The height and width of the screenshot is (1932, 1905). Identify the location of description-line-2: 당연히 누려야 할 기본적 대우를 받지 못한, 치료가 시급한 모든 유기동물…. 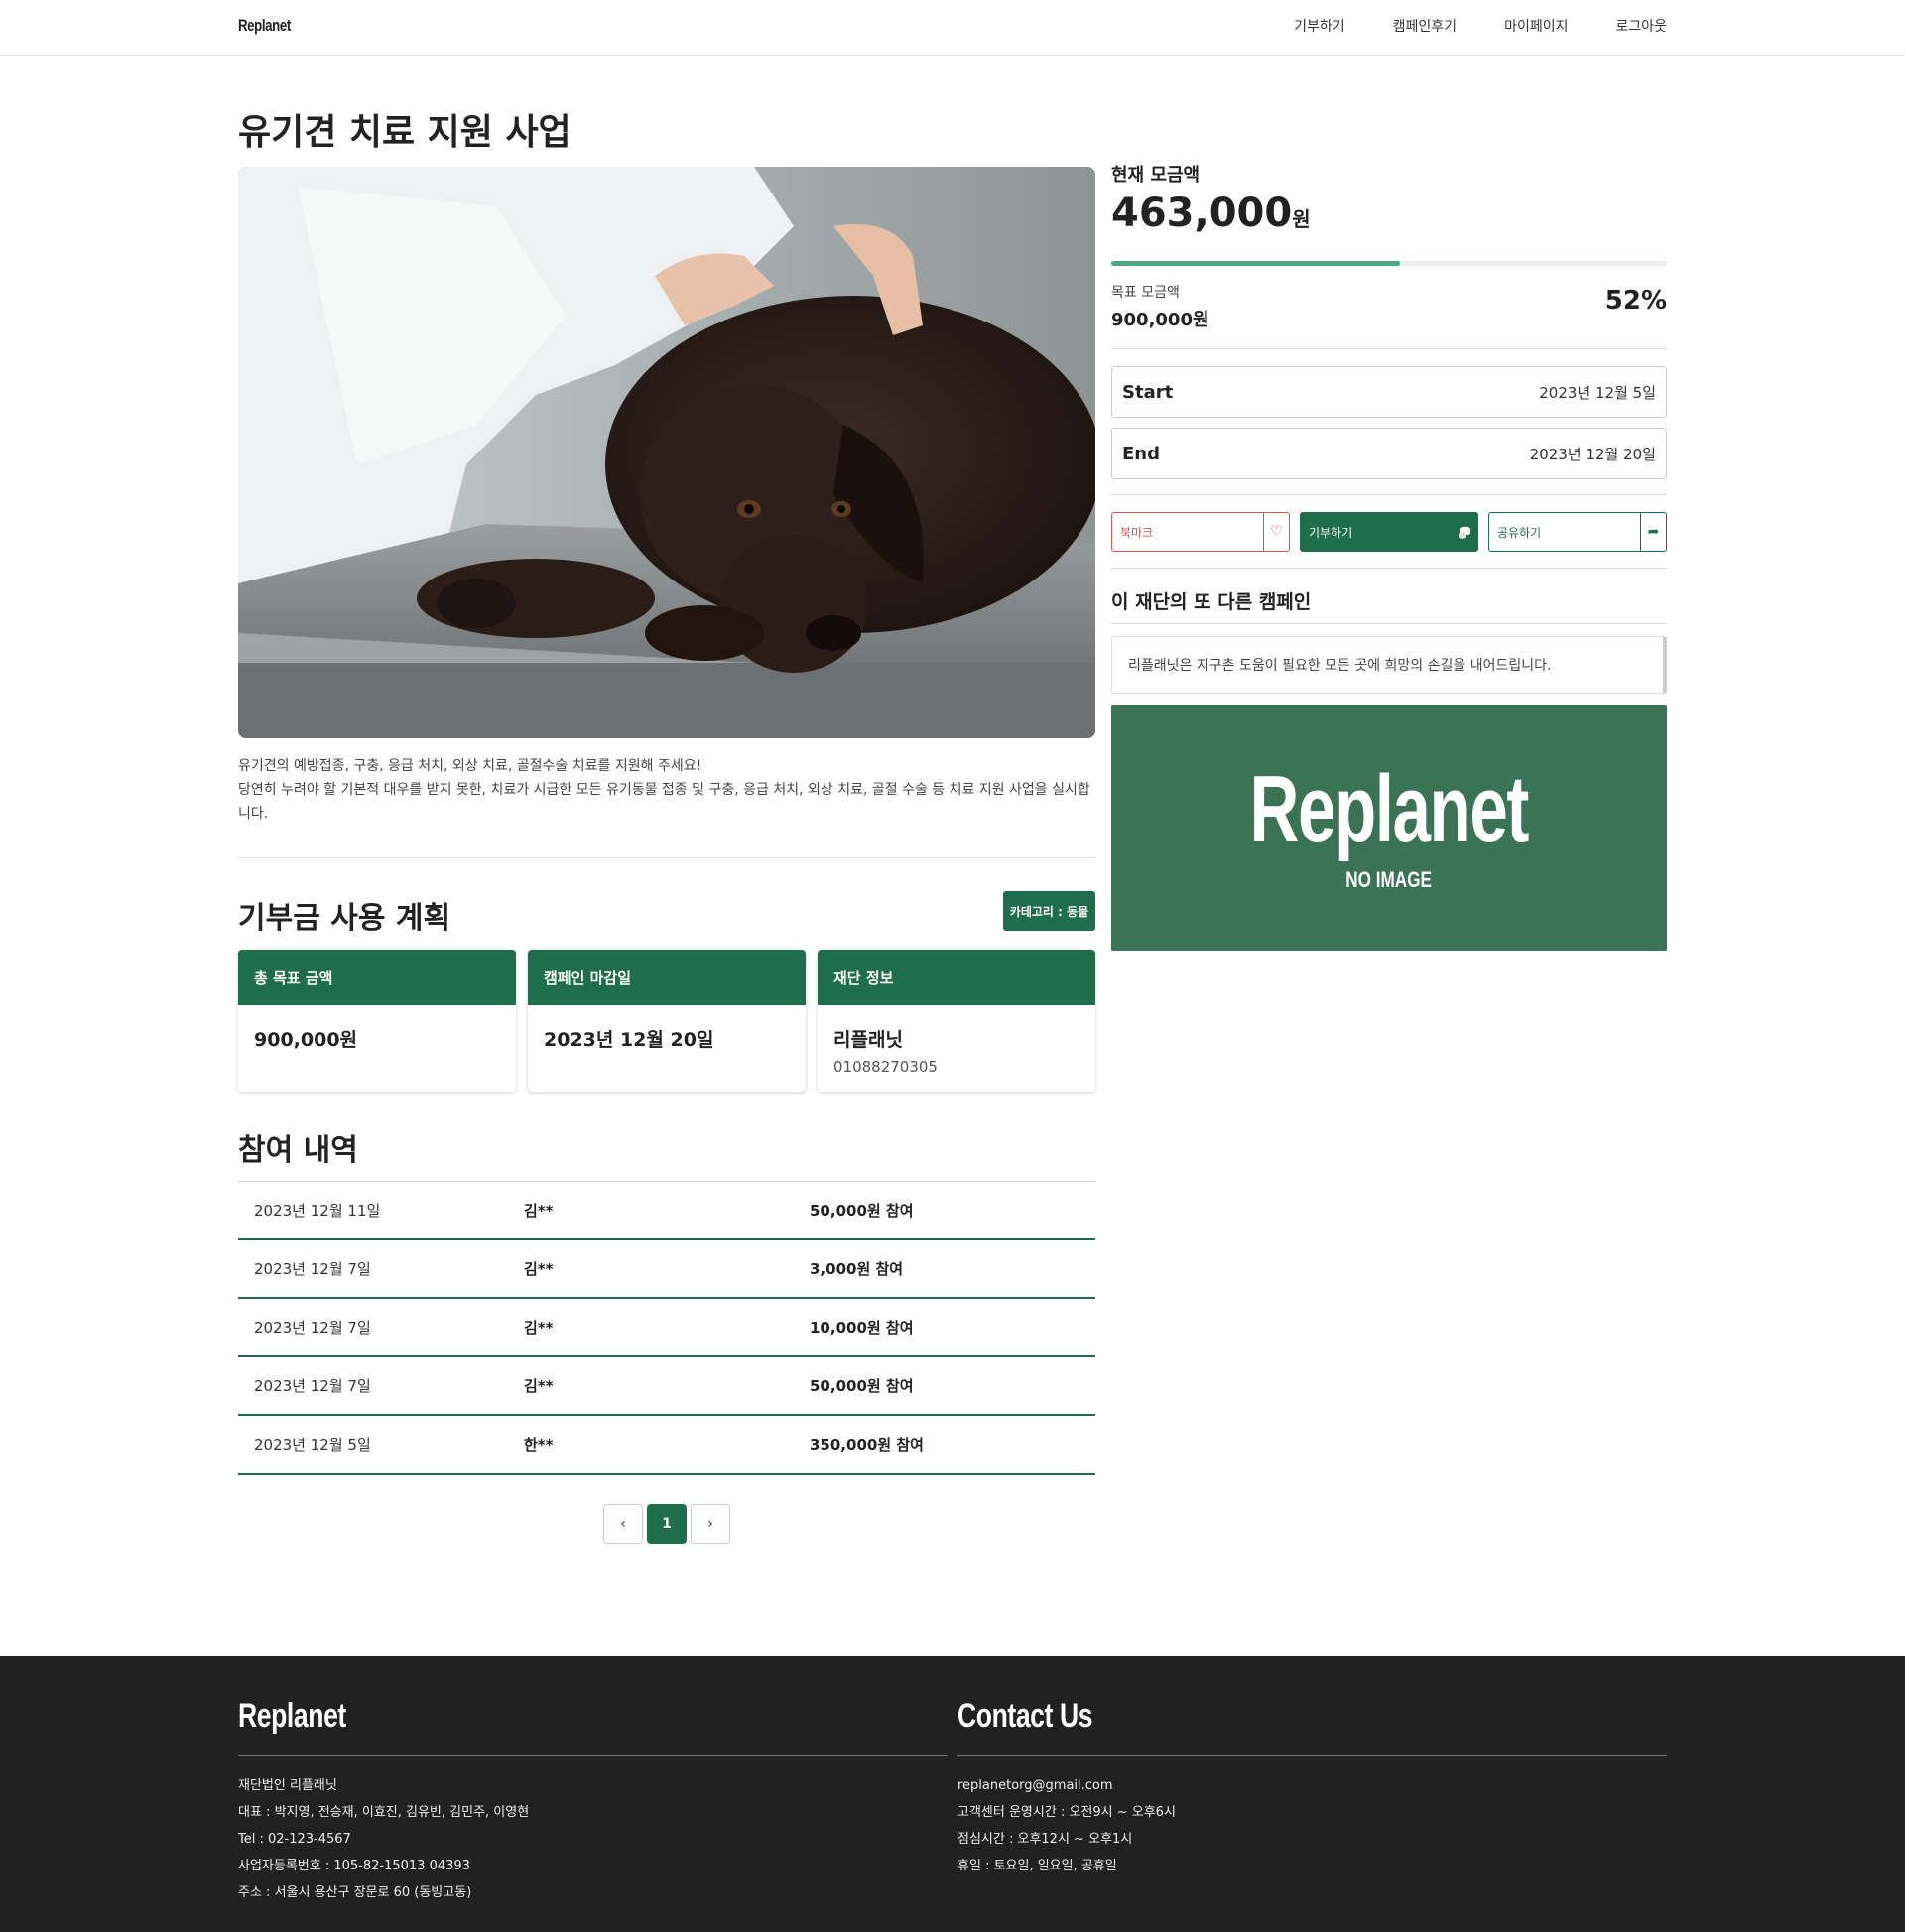
(664, 802).